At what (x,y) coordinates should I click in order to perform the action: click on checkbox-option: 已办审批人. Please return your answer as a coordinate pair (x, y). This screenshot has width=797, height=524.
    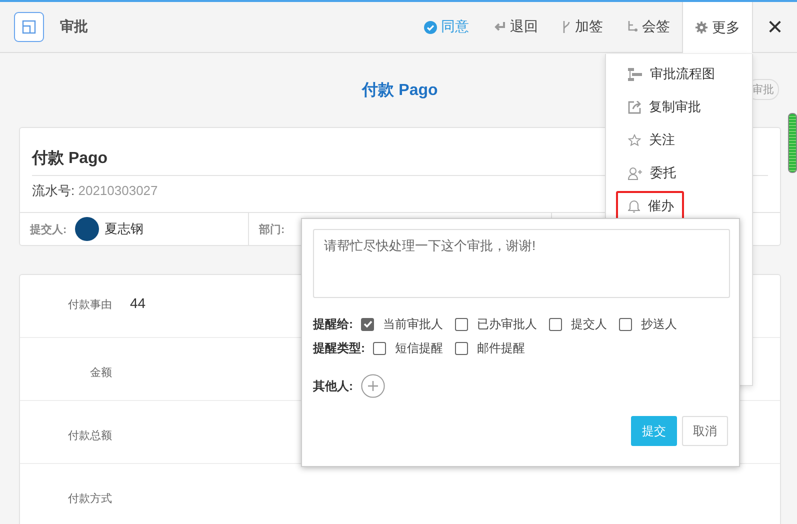
    Looking at the image, I should click on (496, 324).